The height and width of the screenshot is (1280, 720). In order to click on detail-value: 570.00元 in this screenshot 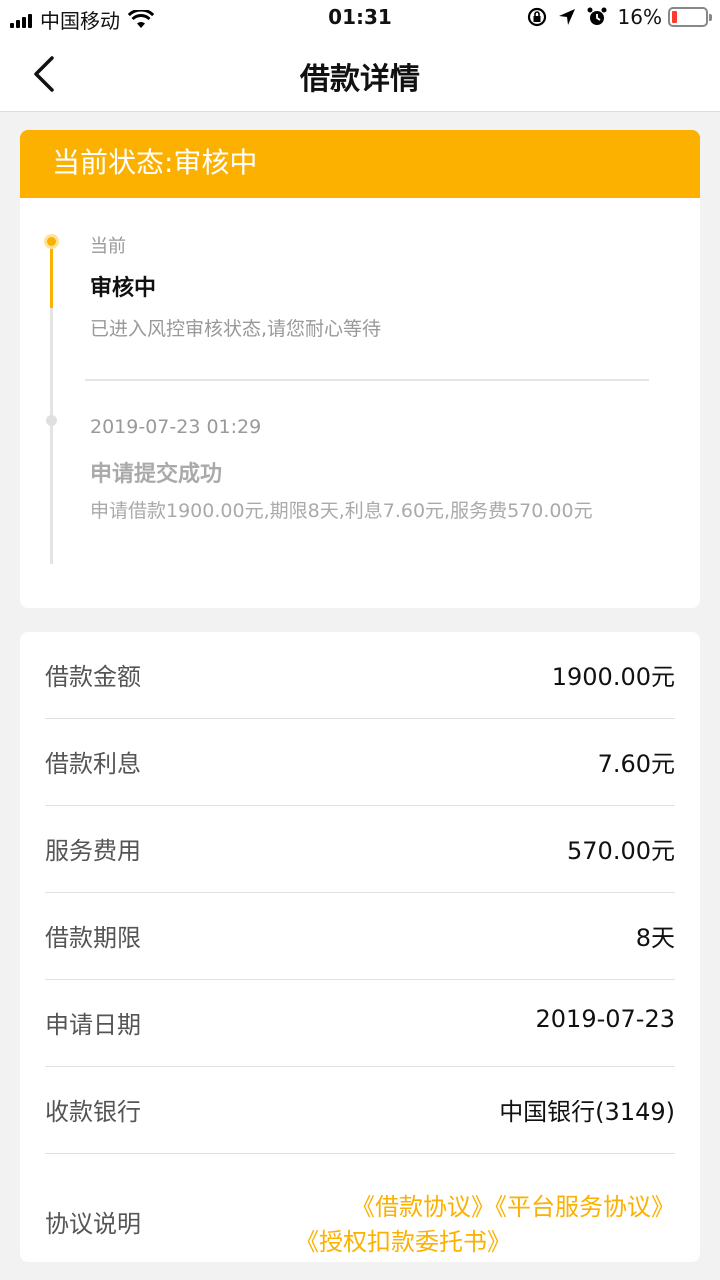, I will do `click(621, 851)`.